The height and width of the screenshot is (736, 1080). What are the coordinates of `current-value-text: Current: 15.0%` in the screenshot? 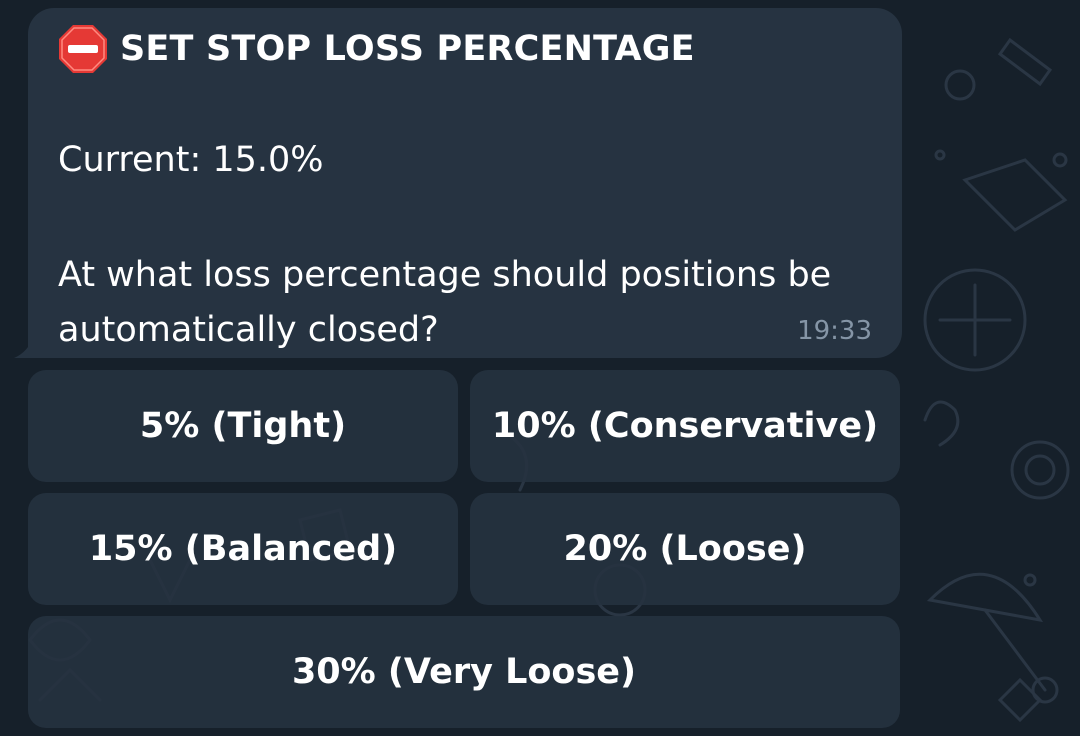 It's located at (191, 160).